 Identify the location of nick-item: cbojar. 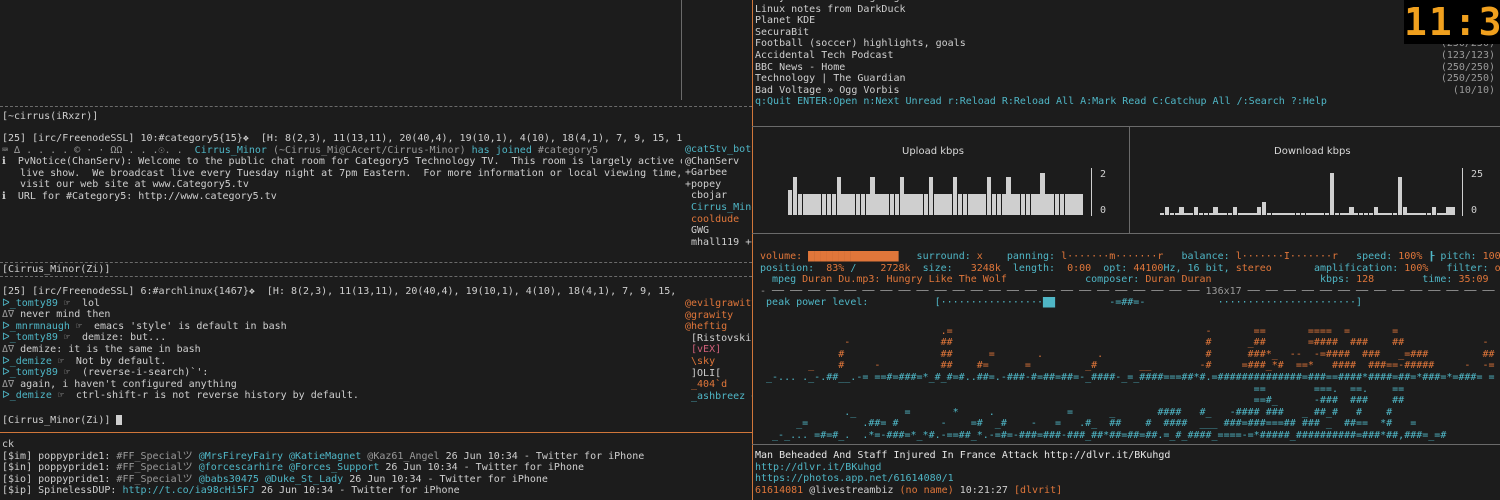
(717, 196).